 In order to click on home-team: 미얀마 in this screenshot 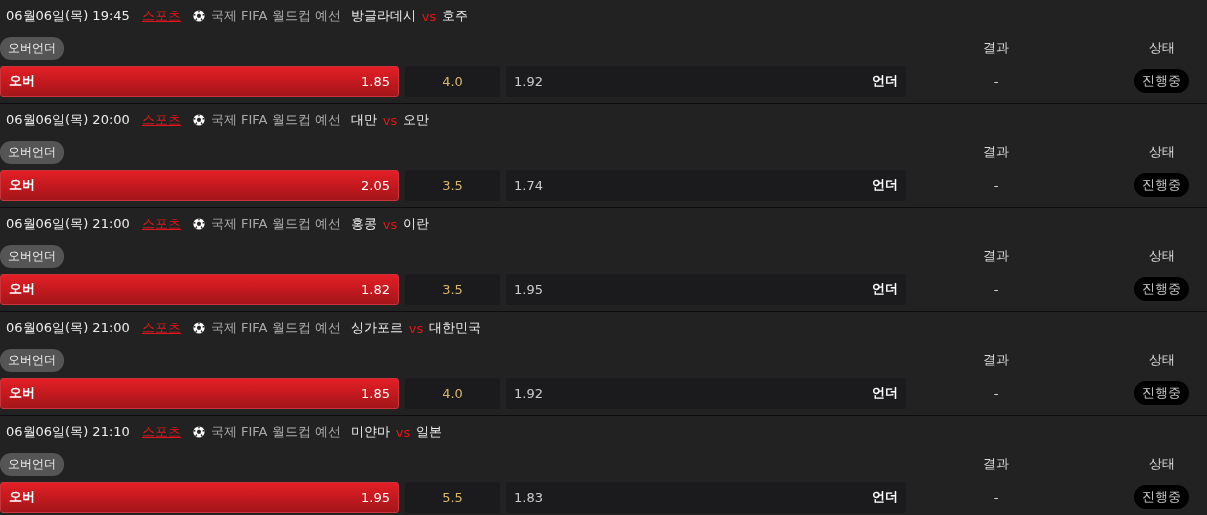, I will do `click(370, 432)`.